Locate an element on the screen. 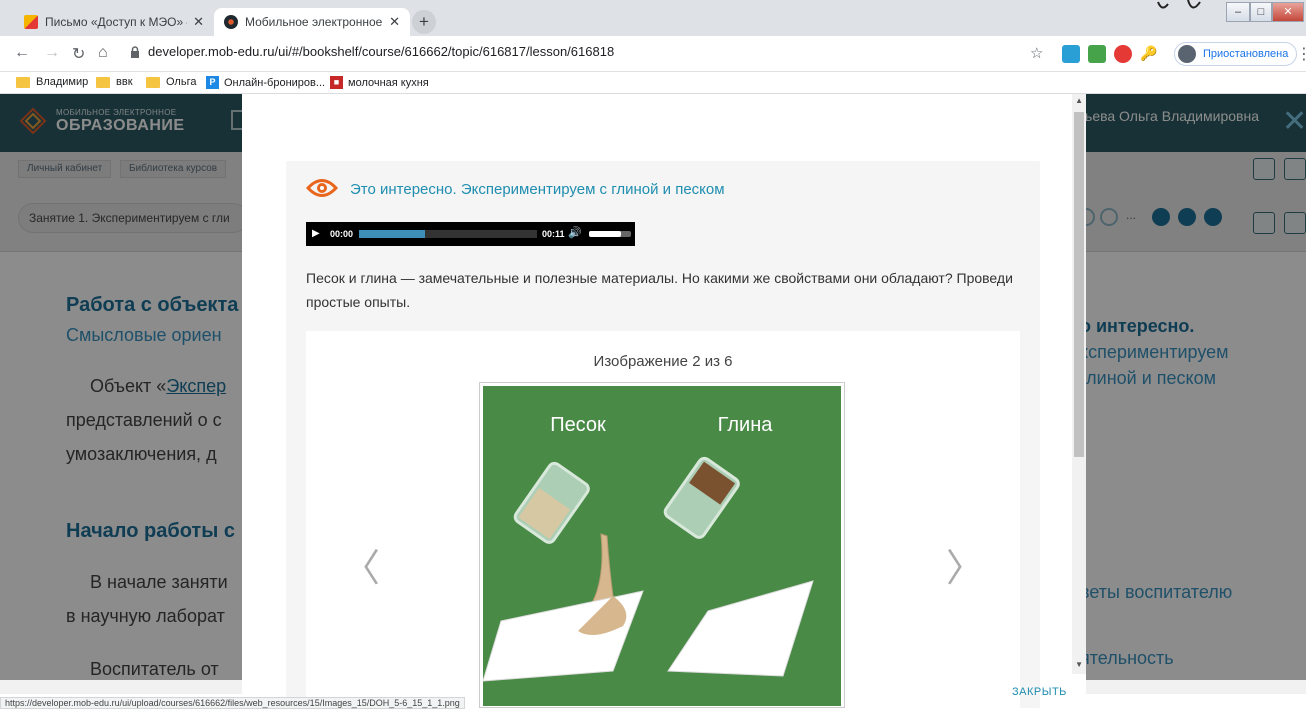 The height and width of the screenshot is (709, 1306). chevron-right-icon: 〉 is located at coordinates (965, 564).